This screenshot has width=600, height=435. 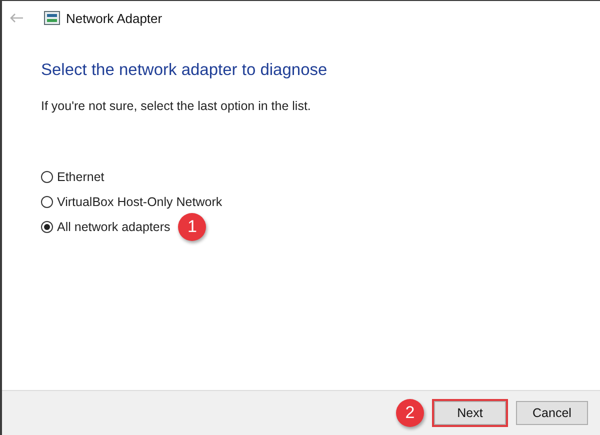 What do you see at coordinates (552, 413) in the screenshot?
I see `cancel-button: Cancel` at bounding box center [552, 413].